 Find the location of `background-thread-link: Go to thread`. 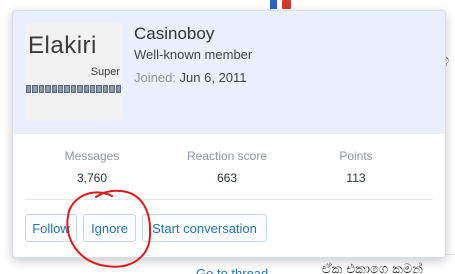

background-thread-link: Go to thread is located at coordinates (232, 270).